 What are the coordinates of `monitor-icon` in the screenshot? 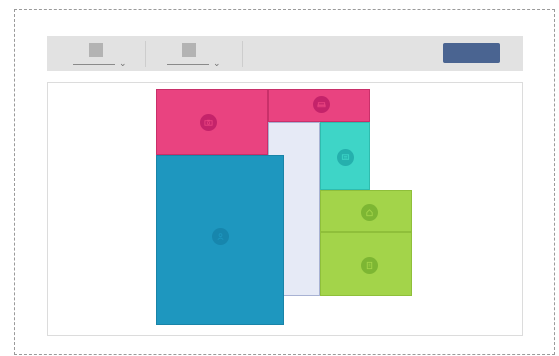 It's located at (345, 157).